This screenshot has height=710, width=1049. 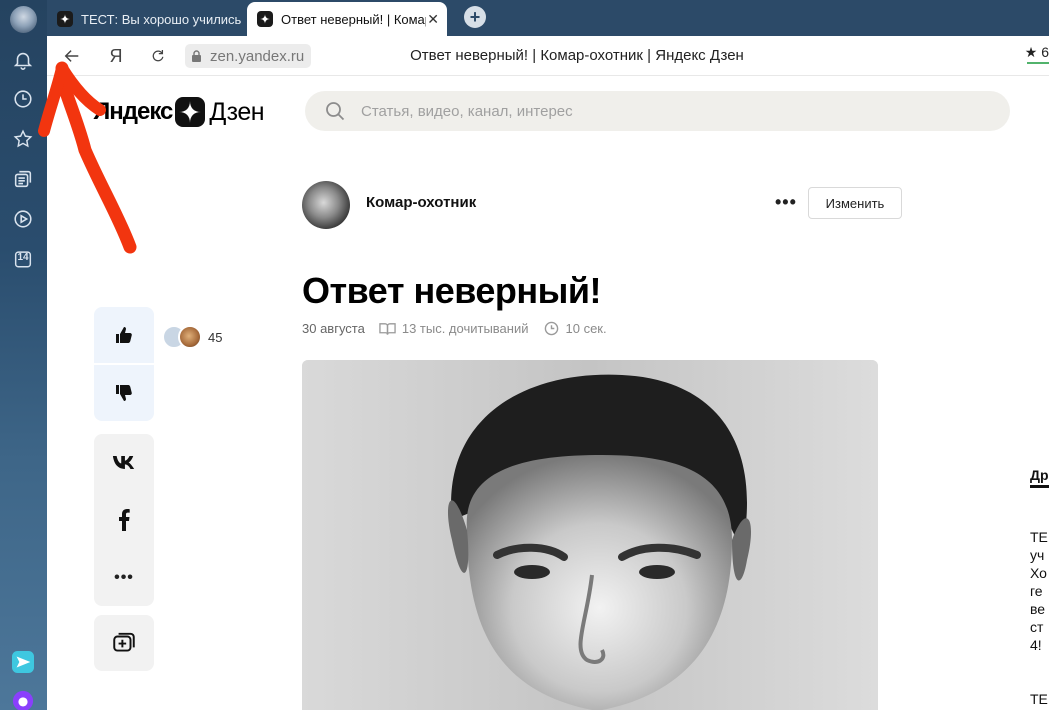 What do you see at coordinates (161, 19) in the screenshot?
I see `tab-title: ТЕСТ: Вы хорошо учились` at bounding box center [161, 19].